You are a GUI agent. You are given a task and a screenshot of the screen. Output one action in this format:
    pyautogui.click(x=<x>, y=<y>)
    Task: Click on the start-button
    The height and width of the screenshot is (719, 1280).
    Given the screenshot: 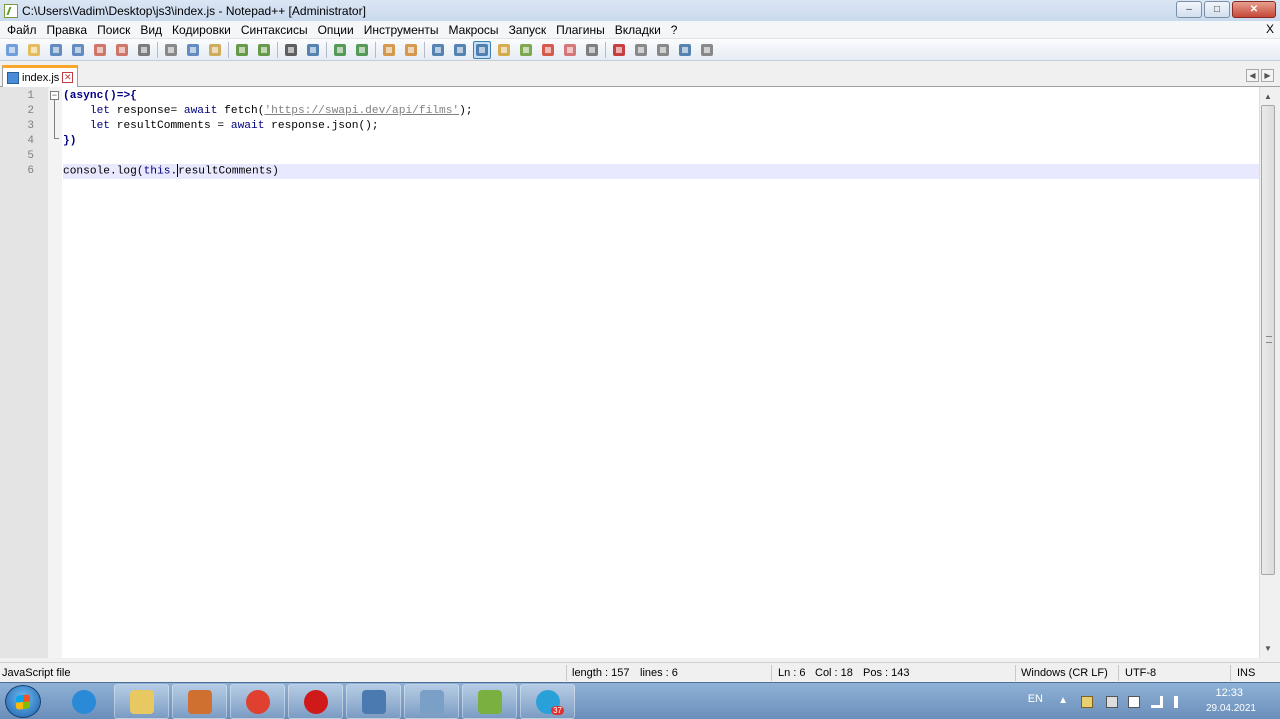 What is the action you would take?
    pyautogui.click(x=23, y=701)
    